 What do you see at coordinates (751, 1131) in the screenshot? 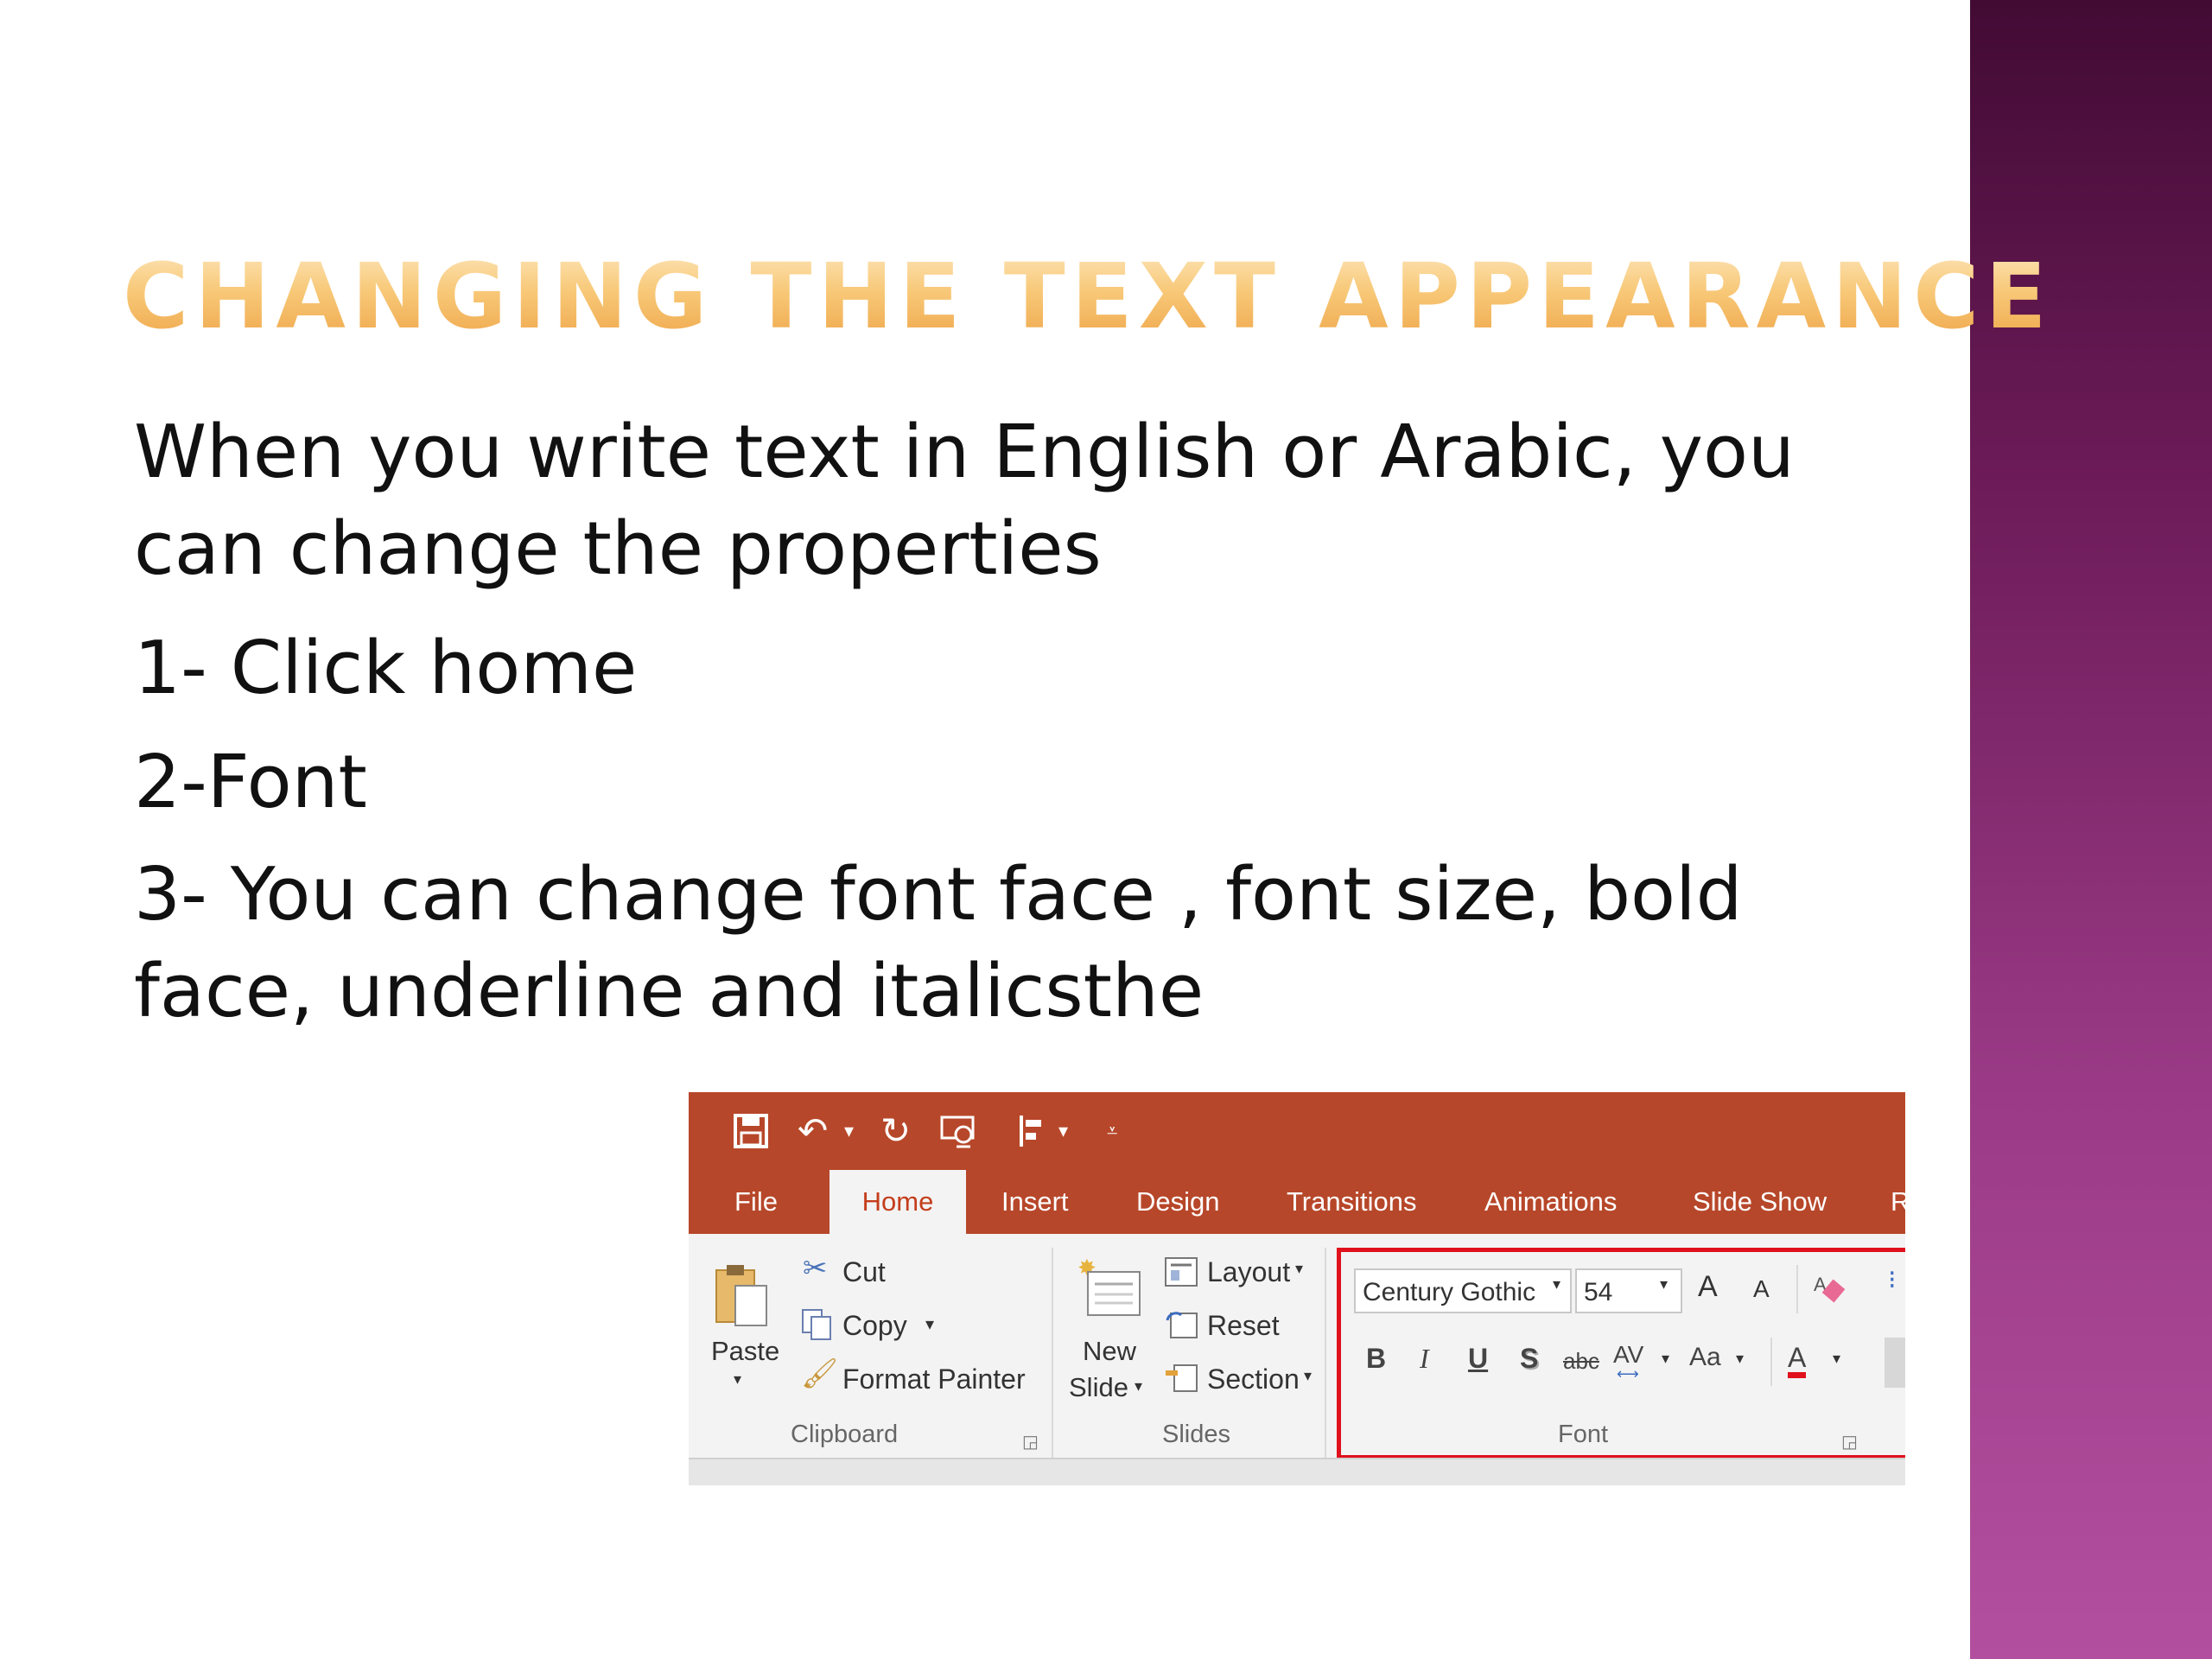
I see `save-icon` at bounding box center [751, 1131].